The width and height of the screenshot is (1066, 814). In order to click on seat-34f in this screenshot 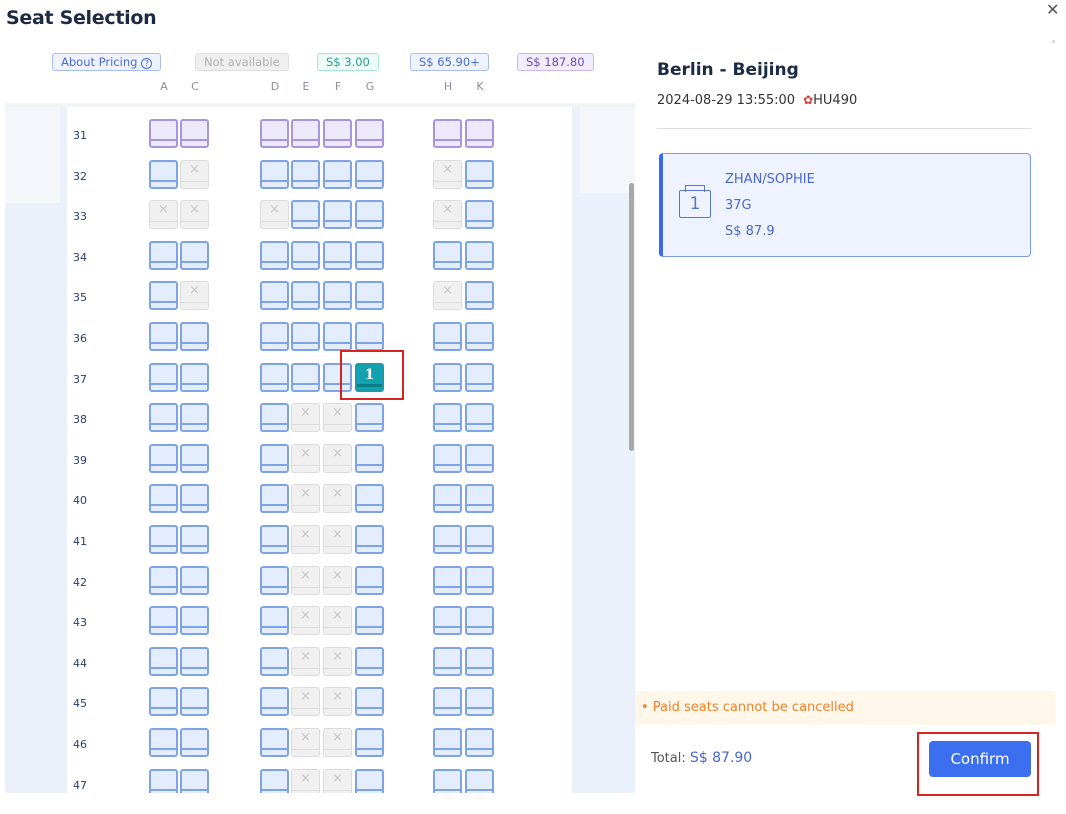, I will do `click(337, 255)`.